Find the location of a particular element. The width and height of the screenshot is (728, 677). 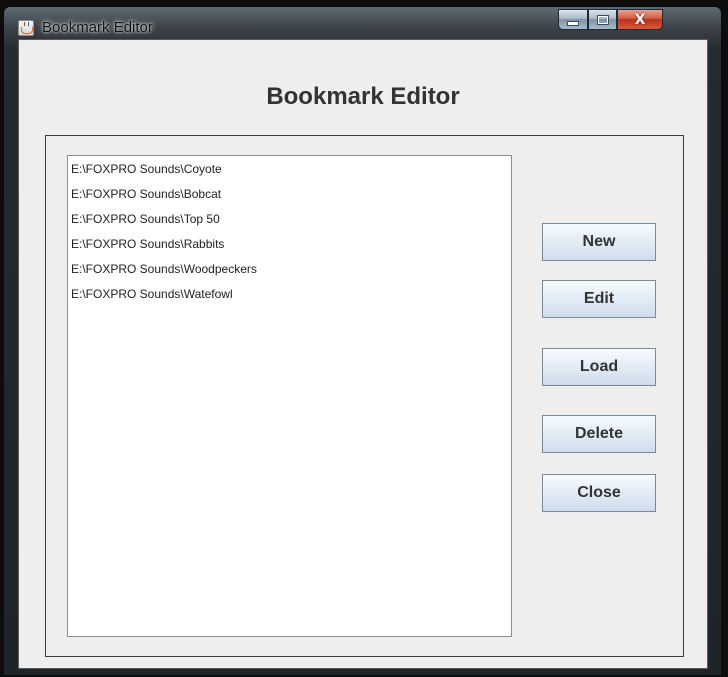

list-item: E:\FOXPRO Sounds\Coyote is located at coordinates (289, 172).